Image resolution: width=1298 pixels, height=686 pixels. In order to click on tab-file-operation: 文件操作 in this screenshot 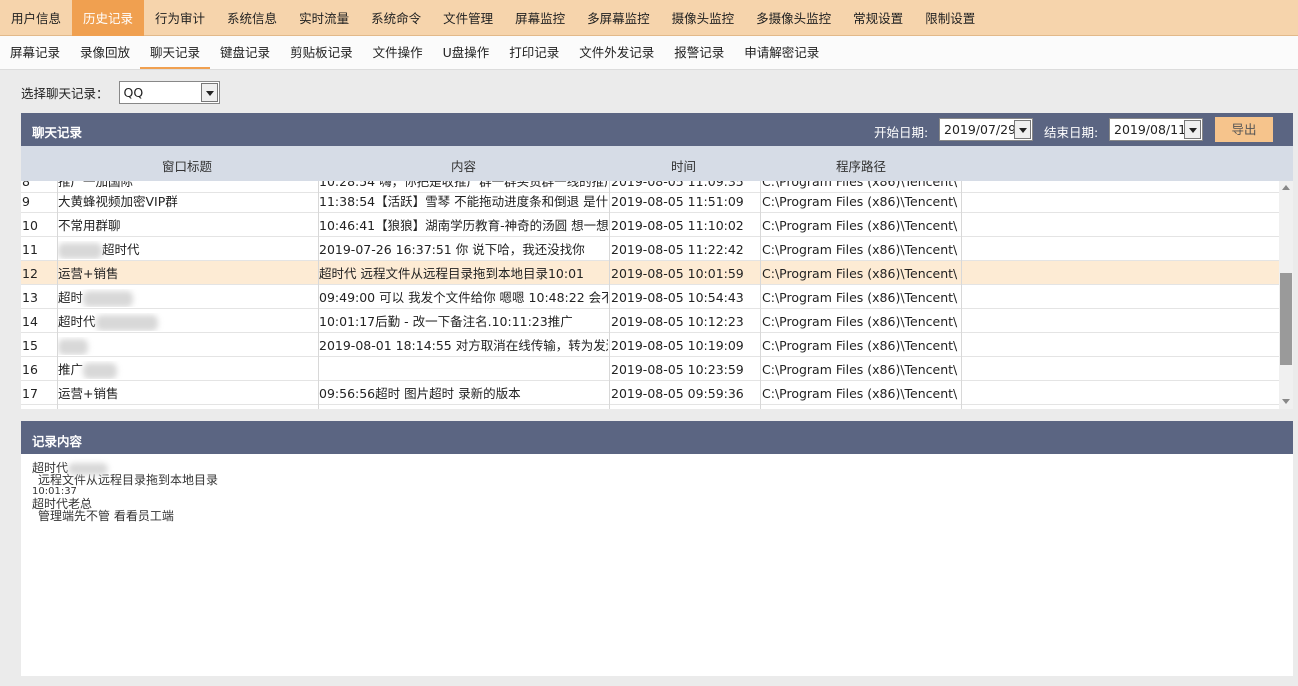, I will do `click(398, 52)`.